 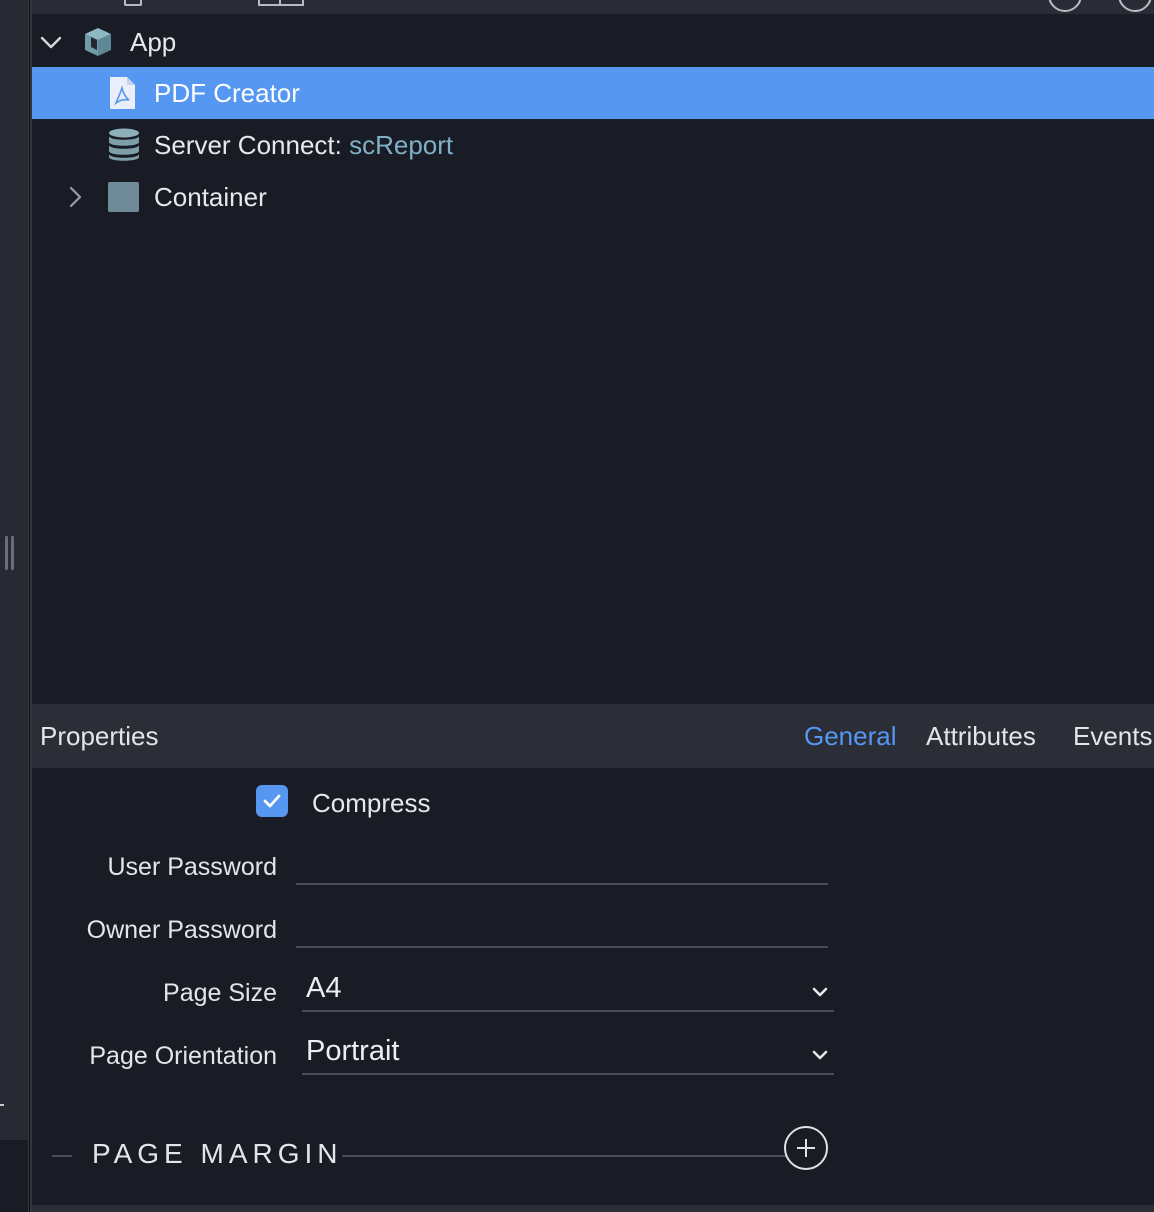 I want to click on compress-checkbox, so click(x=272, y=801).